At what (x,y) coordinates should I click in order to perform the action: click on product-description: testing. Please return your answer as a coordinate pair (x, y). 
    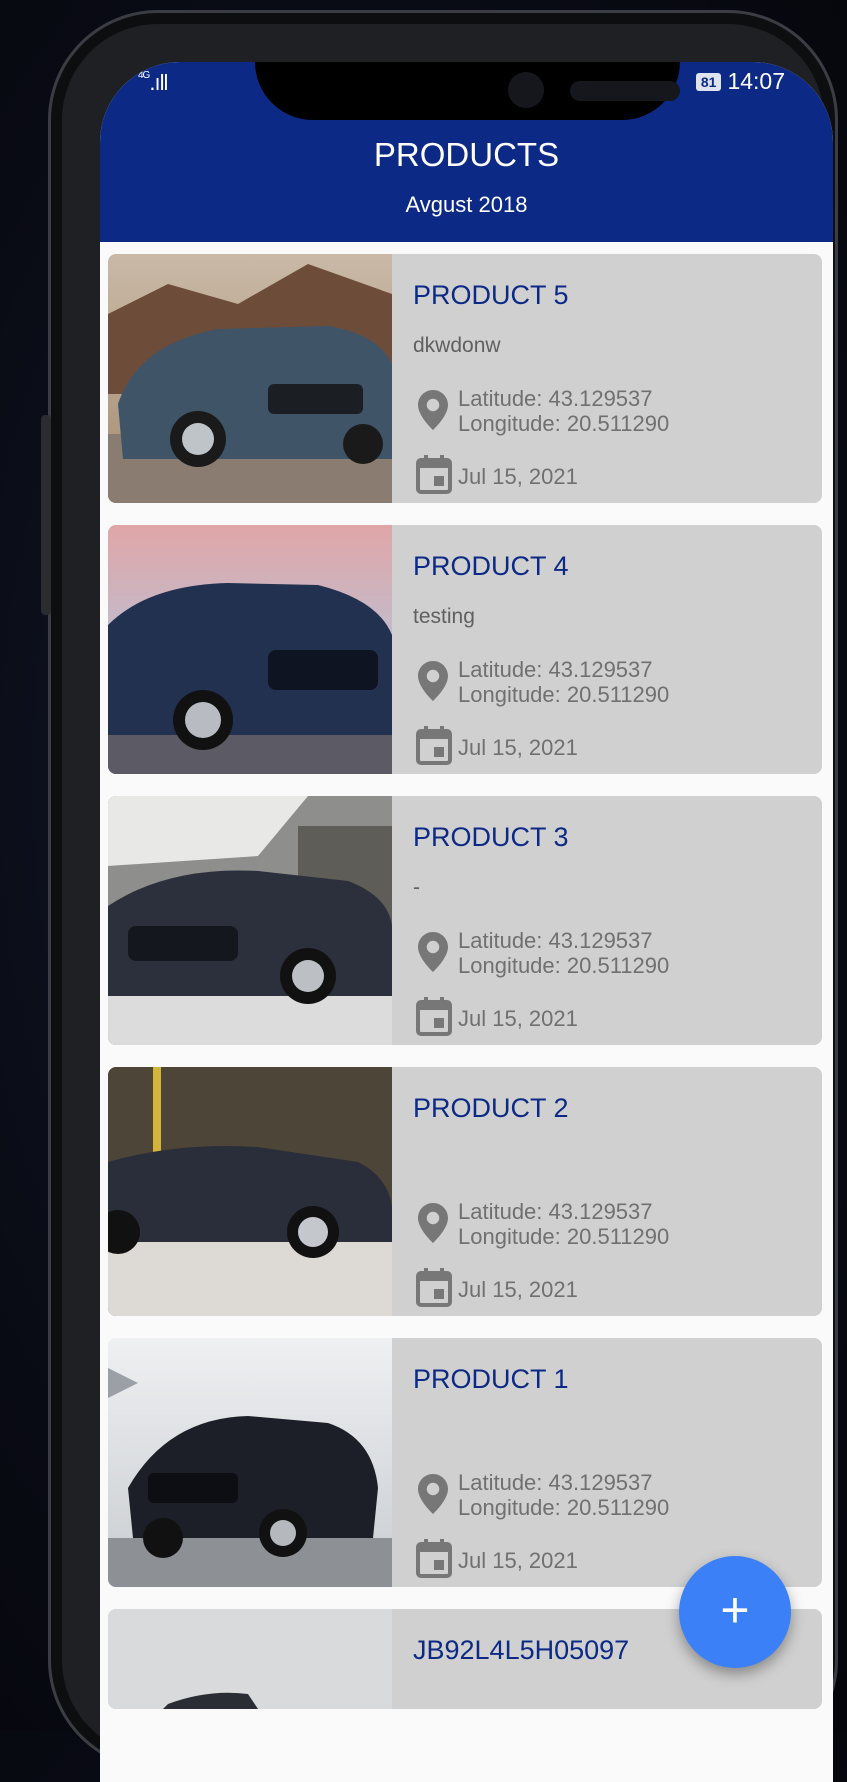
    Looking at the image, I should click on (444, 616).